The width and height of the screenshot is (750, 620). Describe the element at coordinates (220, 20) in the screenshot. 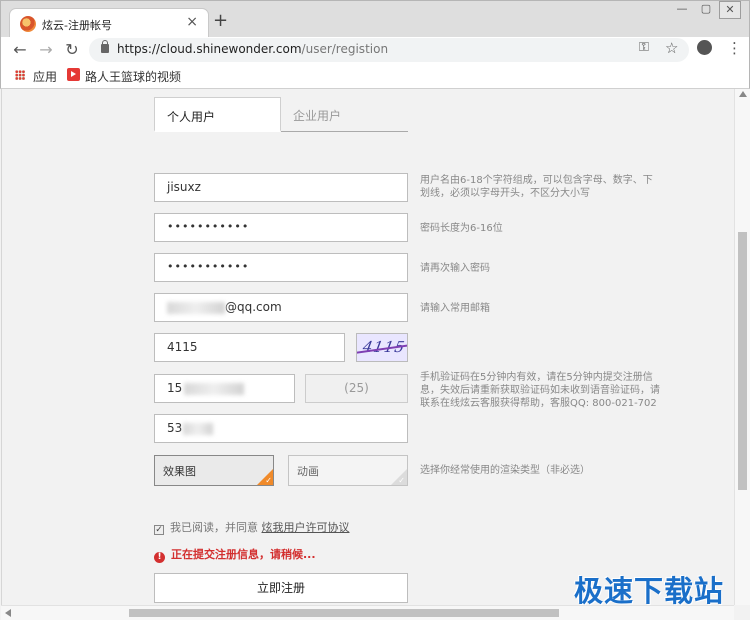

I see `new-tab-button: +` at that location.